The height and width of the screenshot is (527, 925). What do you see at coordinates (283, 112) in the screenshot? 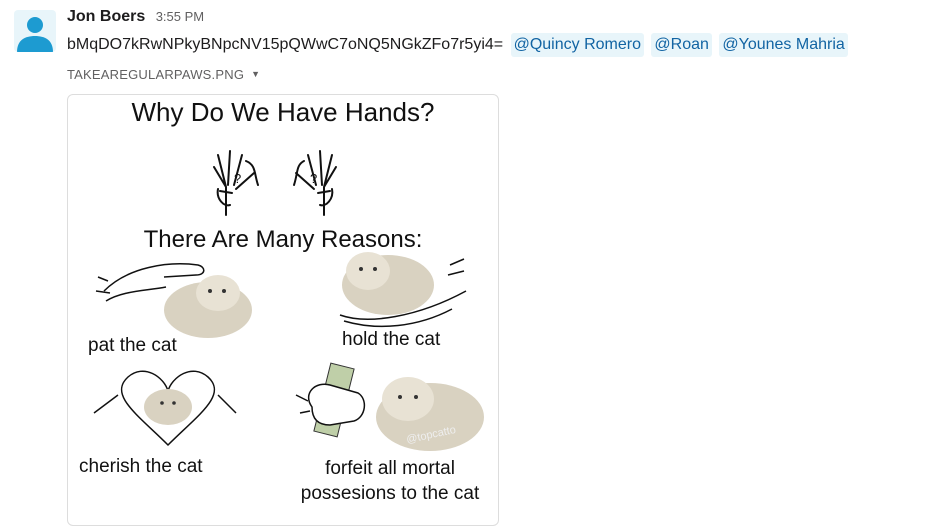
I see `meme-title: Why Do We Have Hands?` at bounding box center [283, 112].